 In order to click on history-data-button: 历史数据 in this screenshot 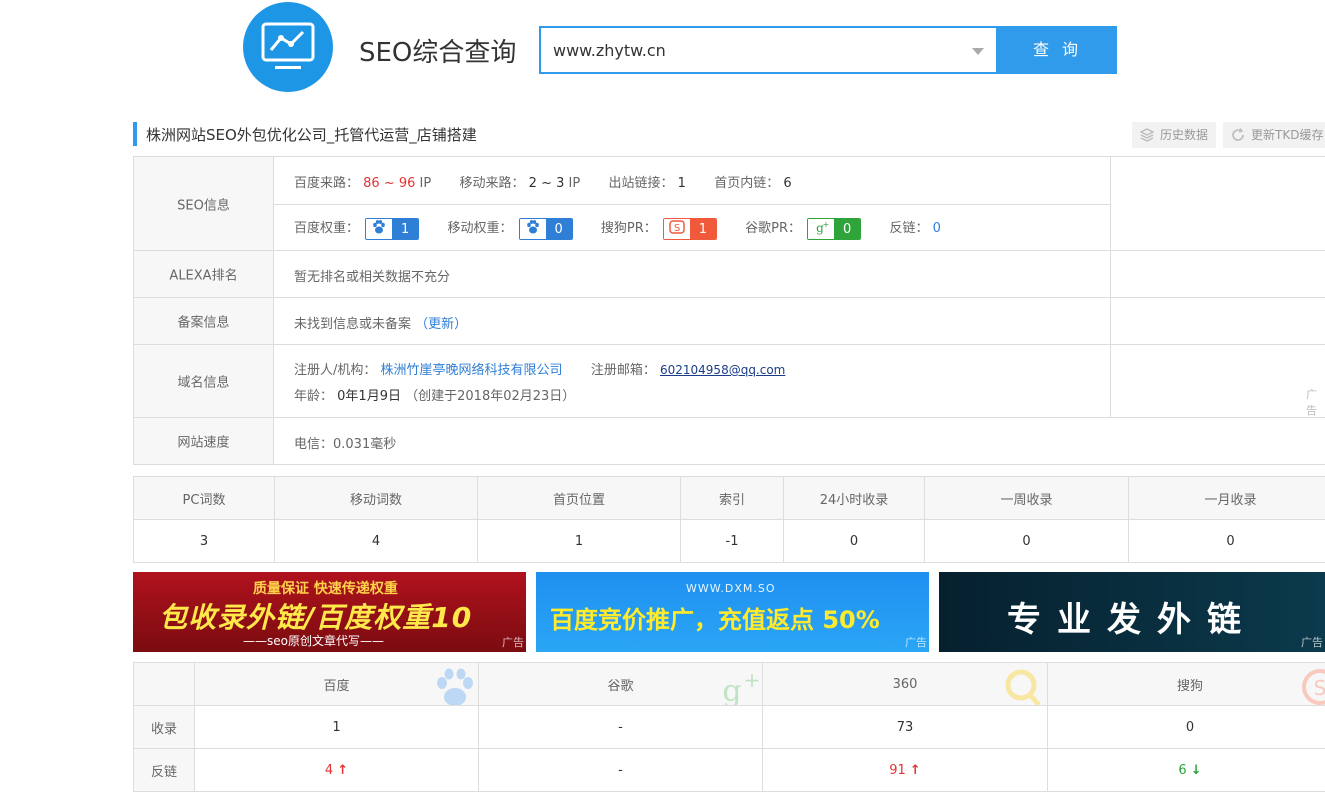, I will do `click(1174, 135)`.